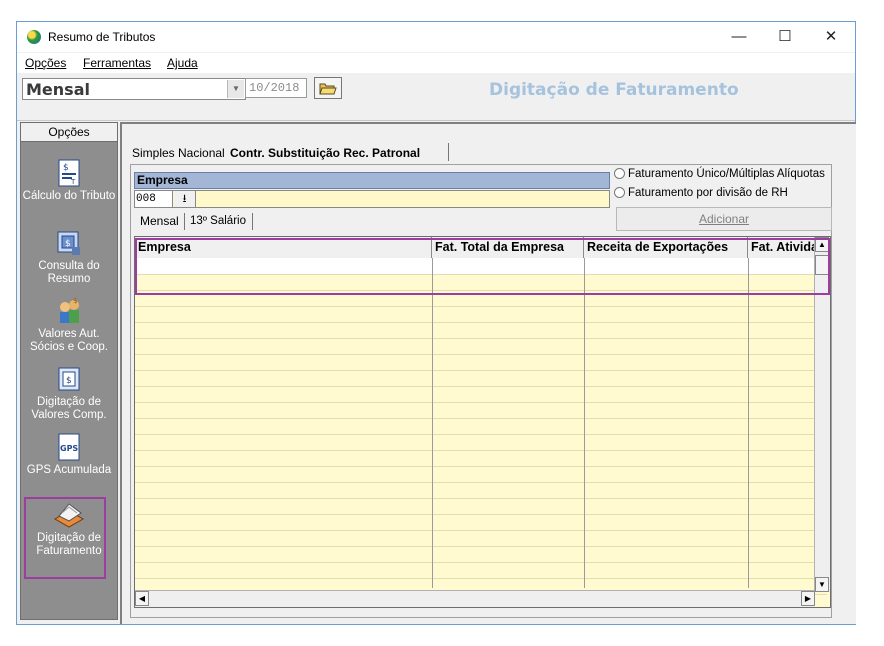  I want to click on subtab-13-salario: 13º Salário, so click(218, 221).